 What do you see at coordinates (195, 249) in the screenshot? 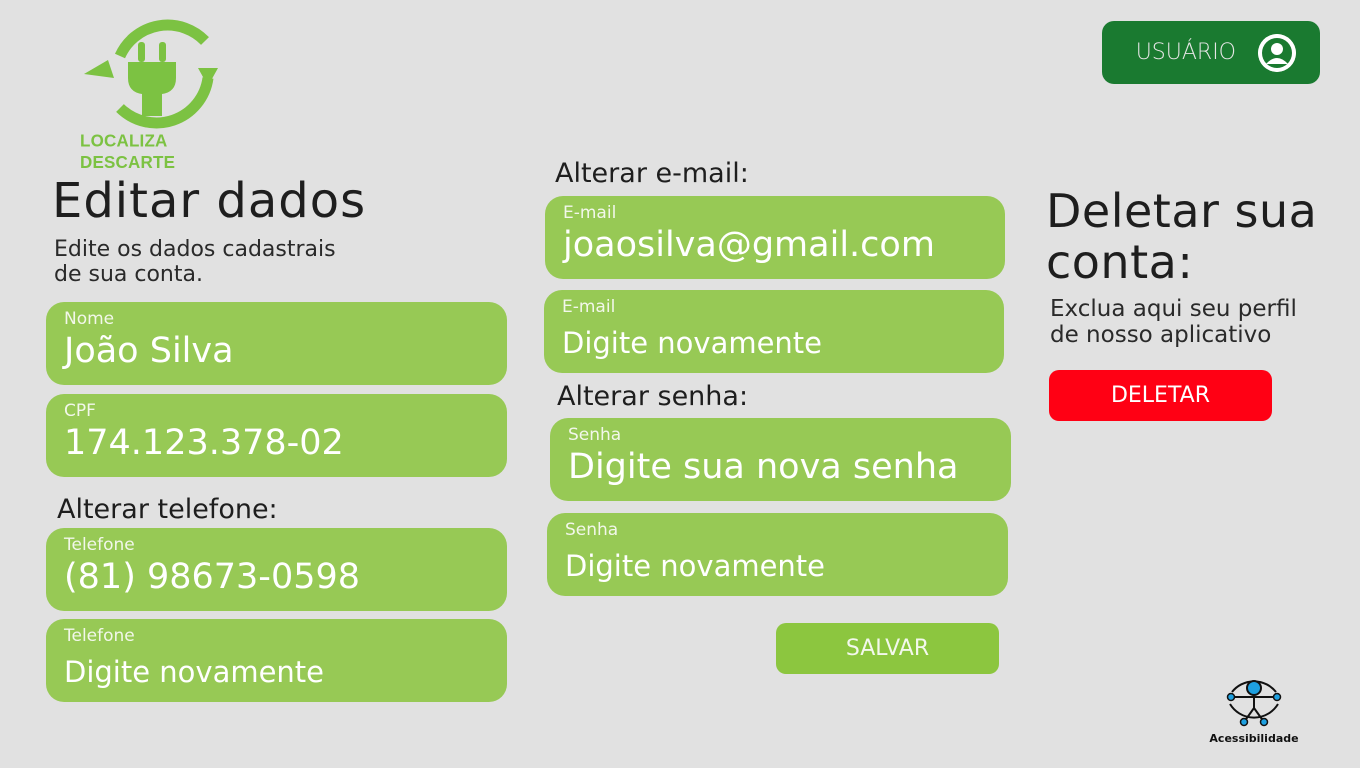
I see `page-subtitle-line-1: Edite os dados cadastrais` at bounding box center [195, 249].